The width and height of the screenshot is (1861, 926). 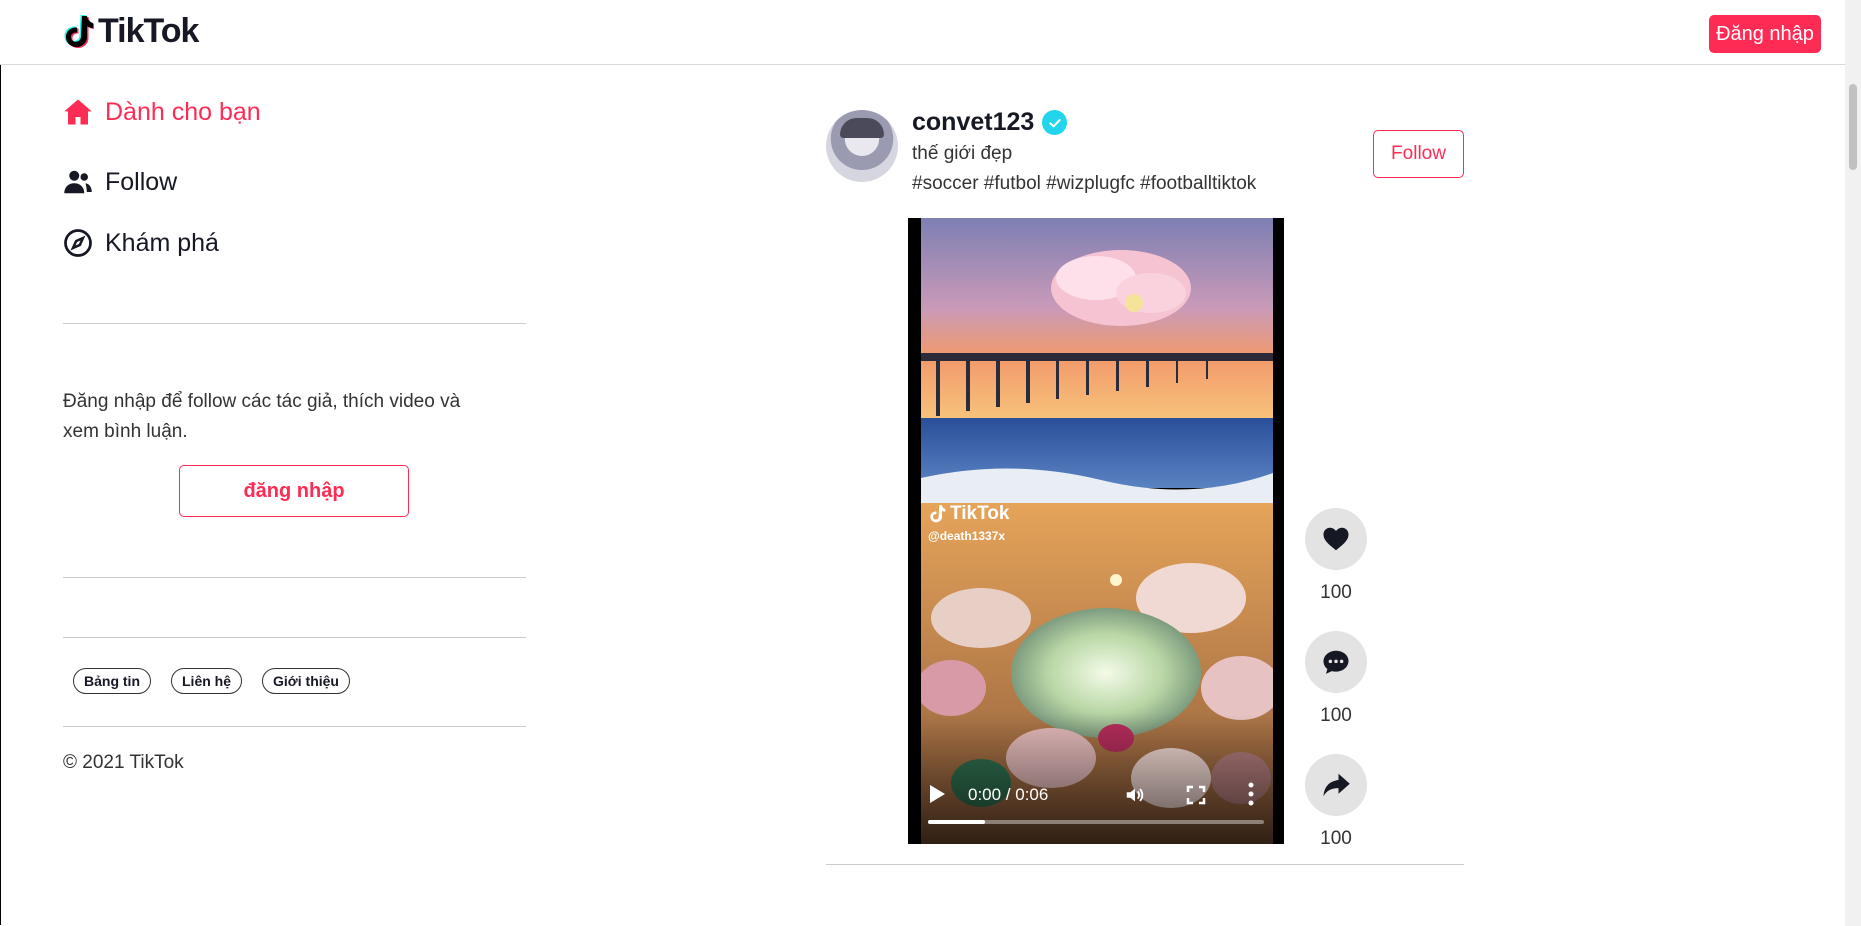 I want to click on like-action: 100, so click(x=1336, y=556).